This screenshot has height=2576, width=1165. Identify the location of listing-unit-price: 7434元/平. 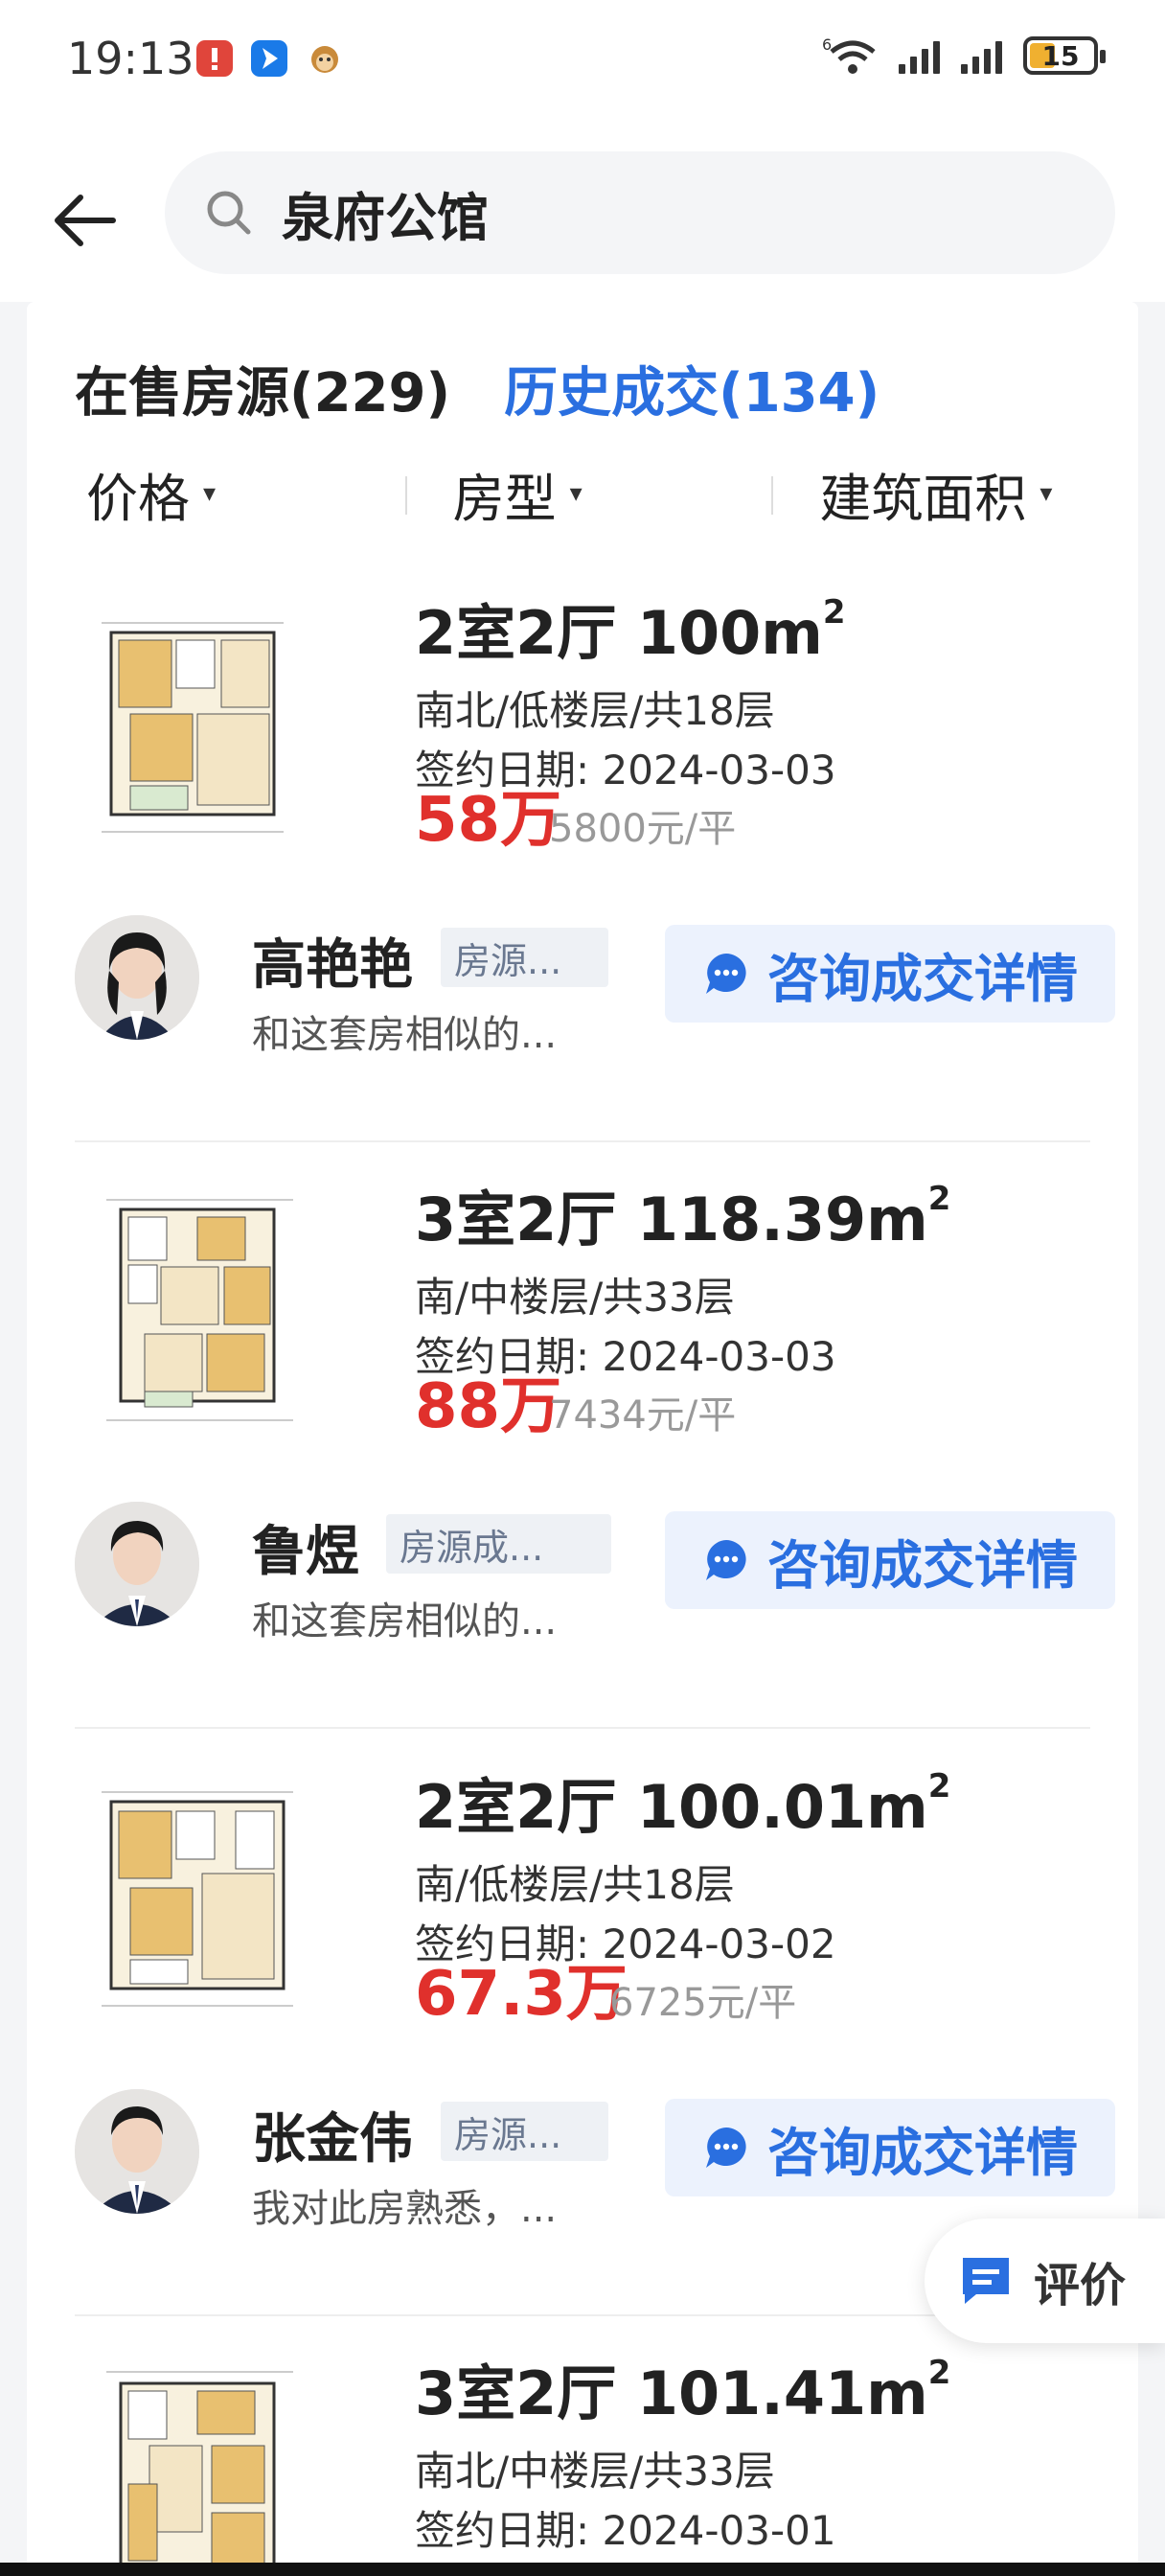
(643, 1415).